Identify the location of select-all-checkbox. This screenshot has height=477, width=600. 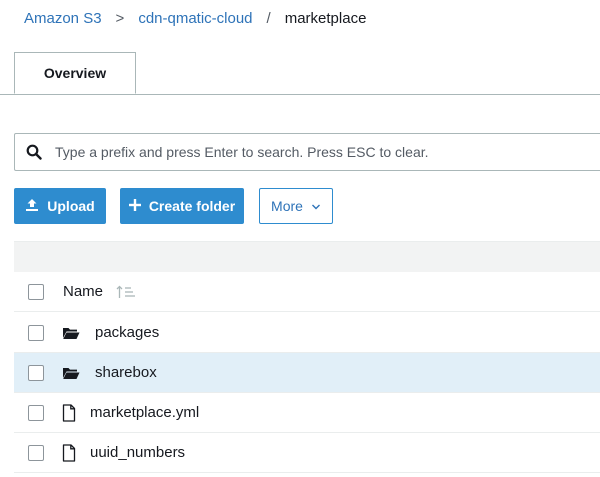
(36, 291).